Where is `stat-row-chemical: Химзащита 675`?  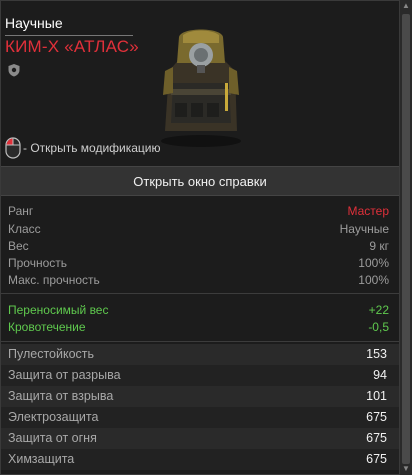
stat-row-chemical: Химзащита 675 is located at coordinates (200, 459).